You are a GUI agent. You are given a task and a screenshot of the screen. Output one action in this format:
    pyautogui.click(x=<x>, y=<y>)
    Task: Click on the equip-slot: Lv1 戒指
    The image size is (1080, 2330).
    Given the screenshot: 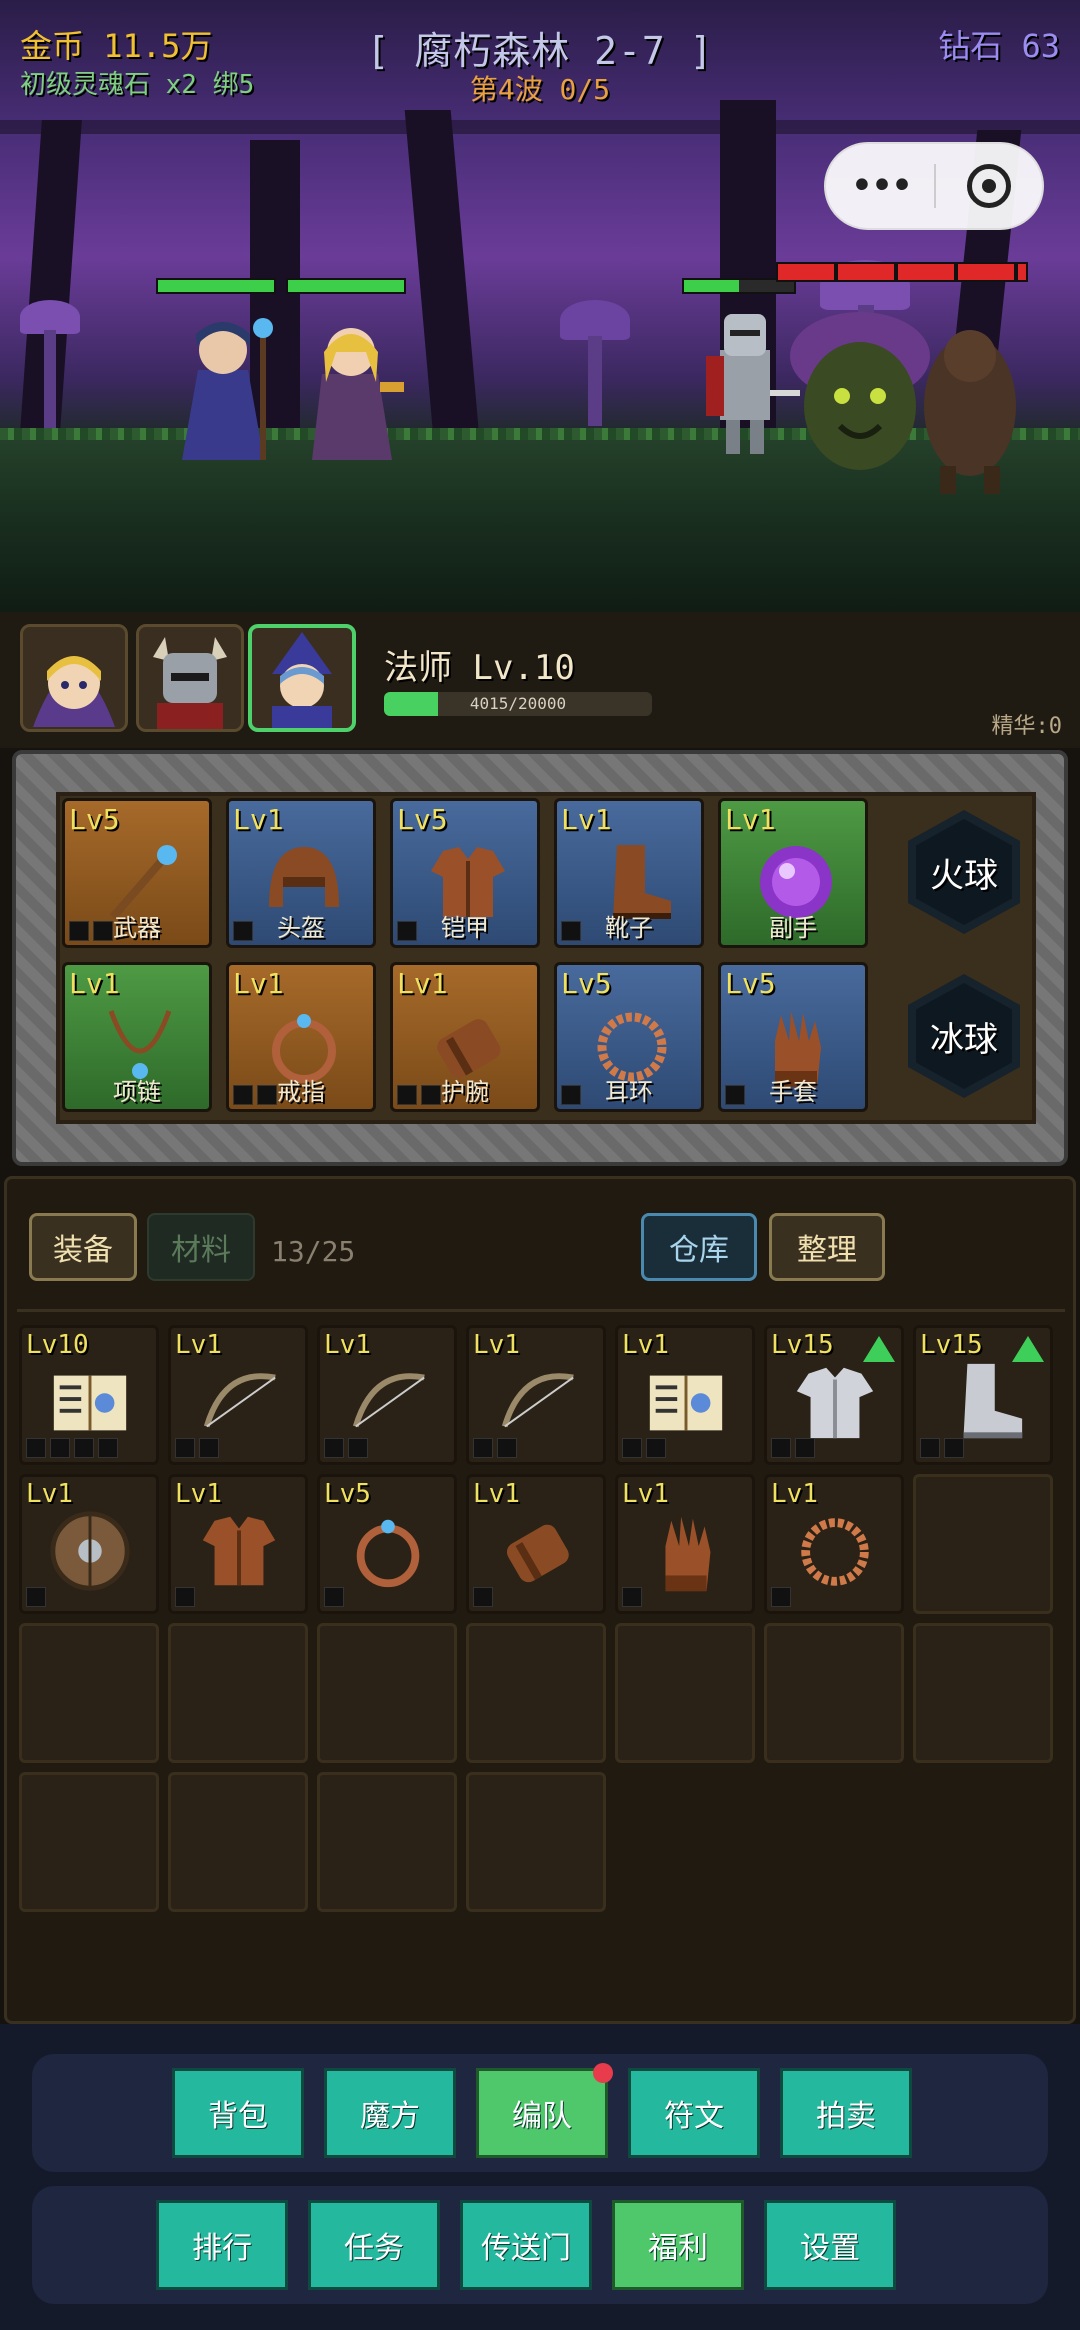 What is the action you would take?
    pyautogui.click(x=301, y=1037)
    